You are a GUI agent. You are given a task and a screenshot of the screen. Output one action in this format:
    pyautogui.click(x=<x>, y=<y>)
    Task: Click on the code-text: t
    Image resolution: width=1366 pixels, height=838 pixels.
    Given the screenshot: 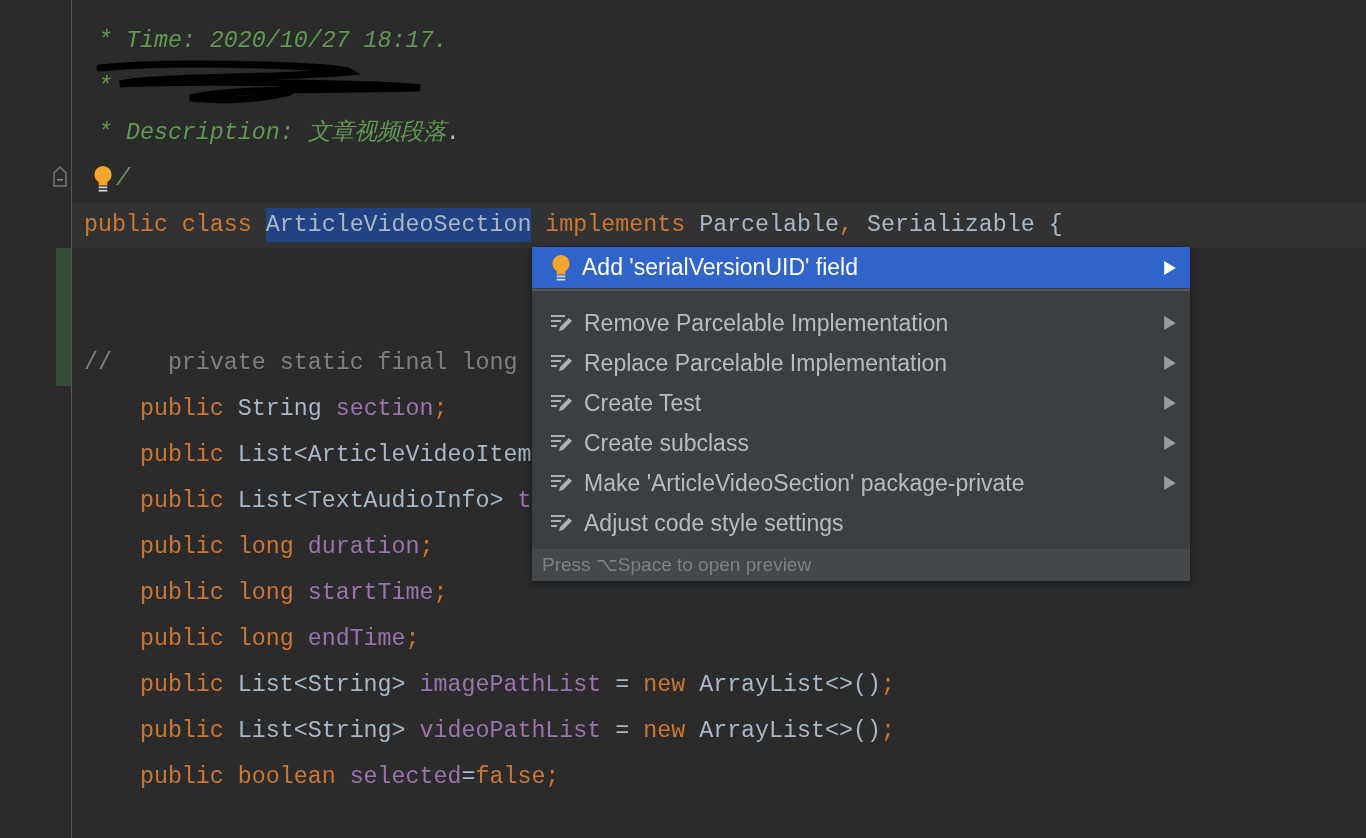 What is the action you would take?
    pyautogui.click(x=524, y=501)
    